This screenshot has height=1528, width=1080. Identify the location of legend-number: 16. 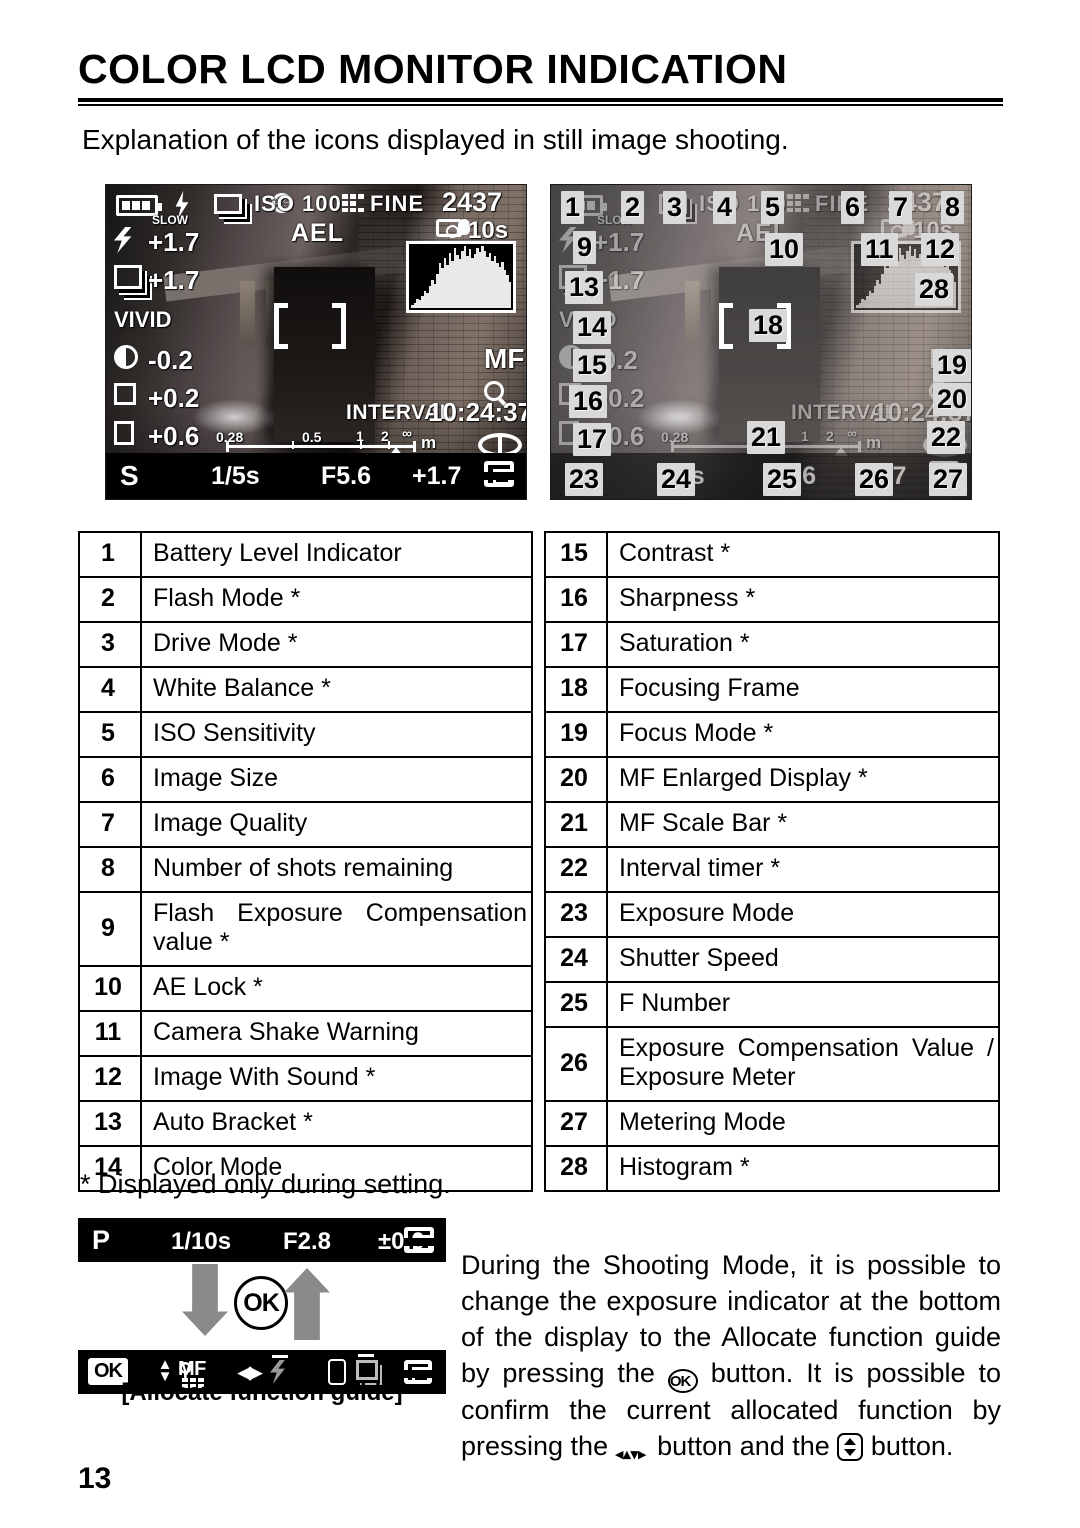
(576, 599).